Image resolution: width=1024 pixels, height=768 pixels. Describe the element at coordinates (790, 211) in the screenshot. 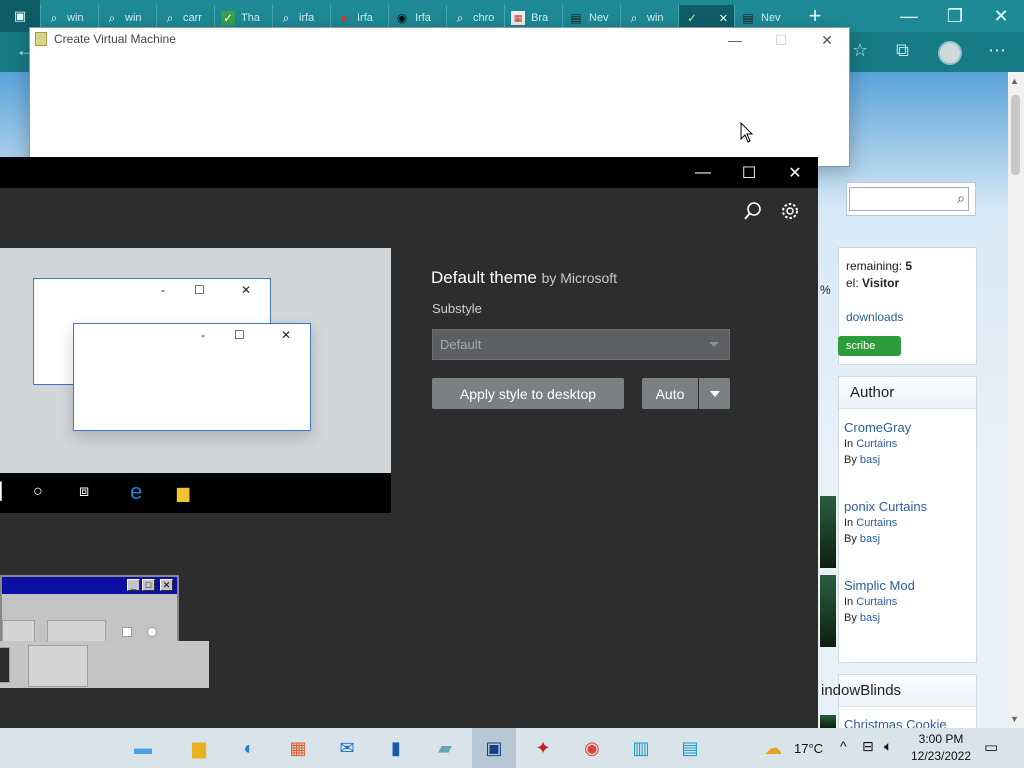

I see `settings-gear-icon` at that location.